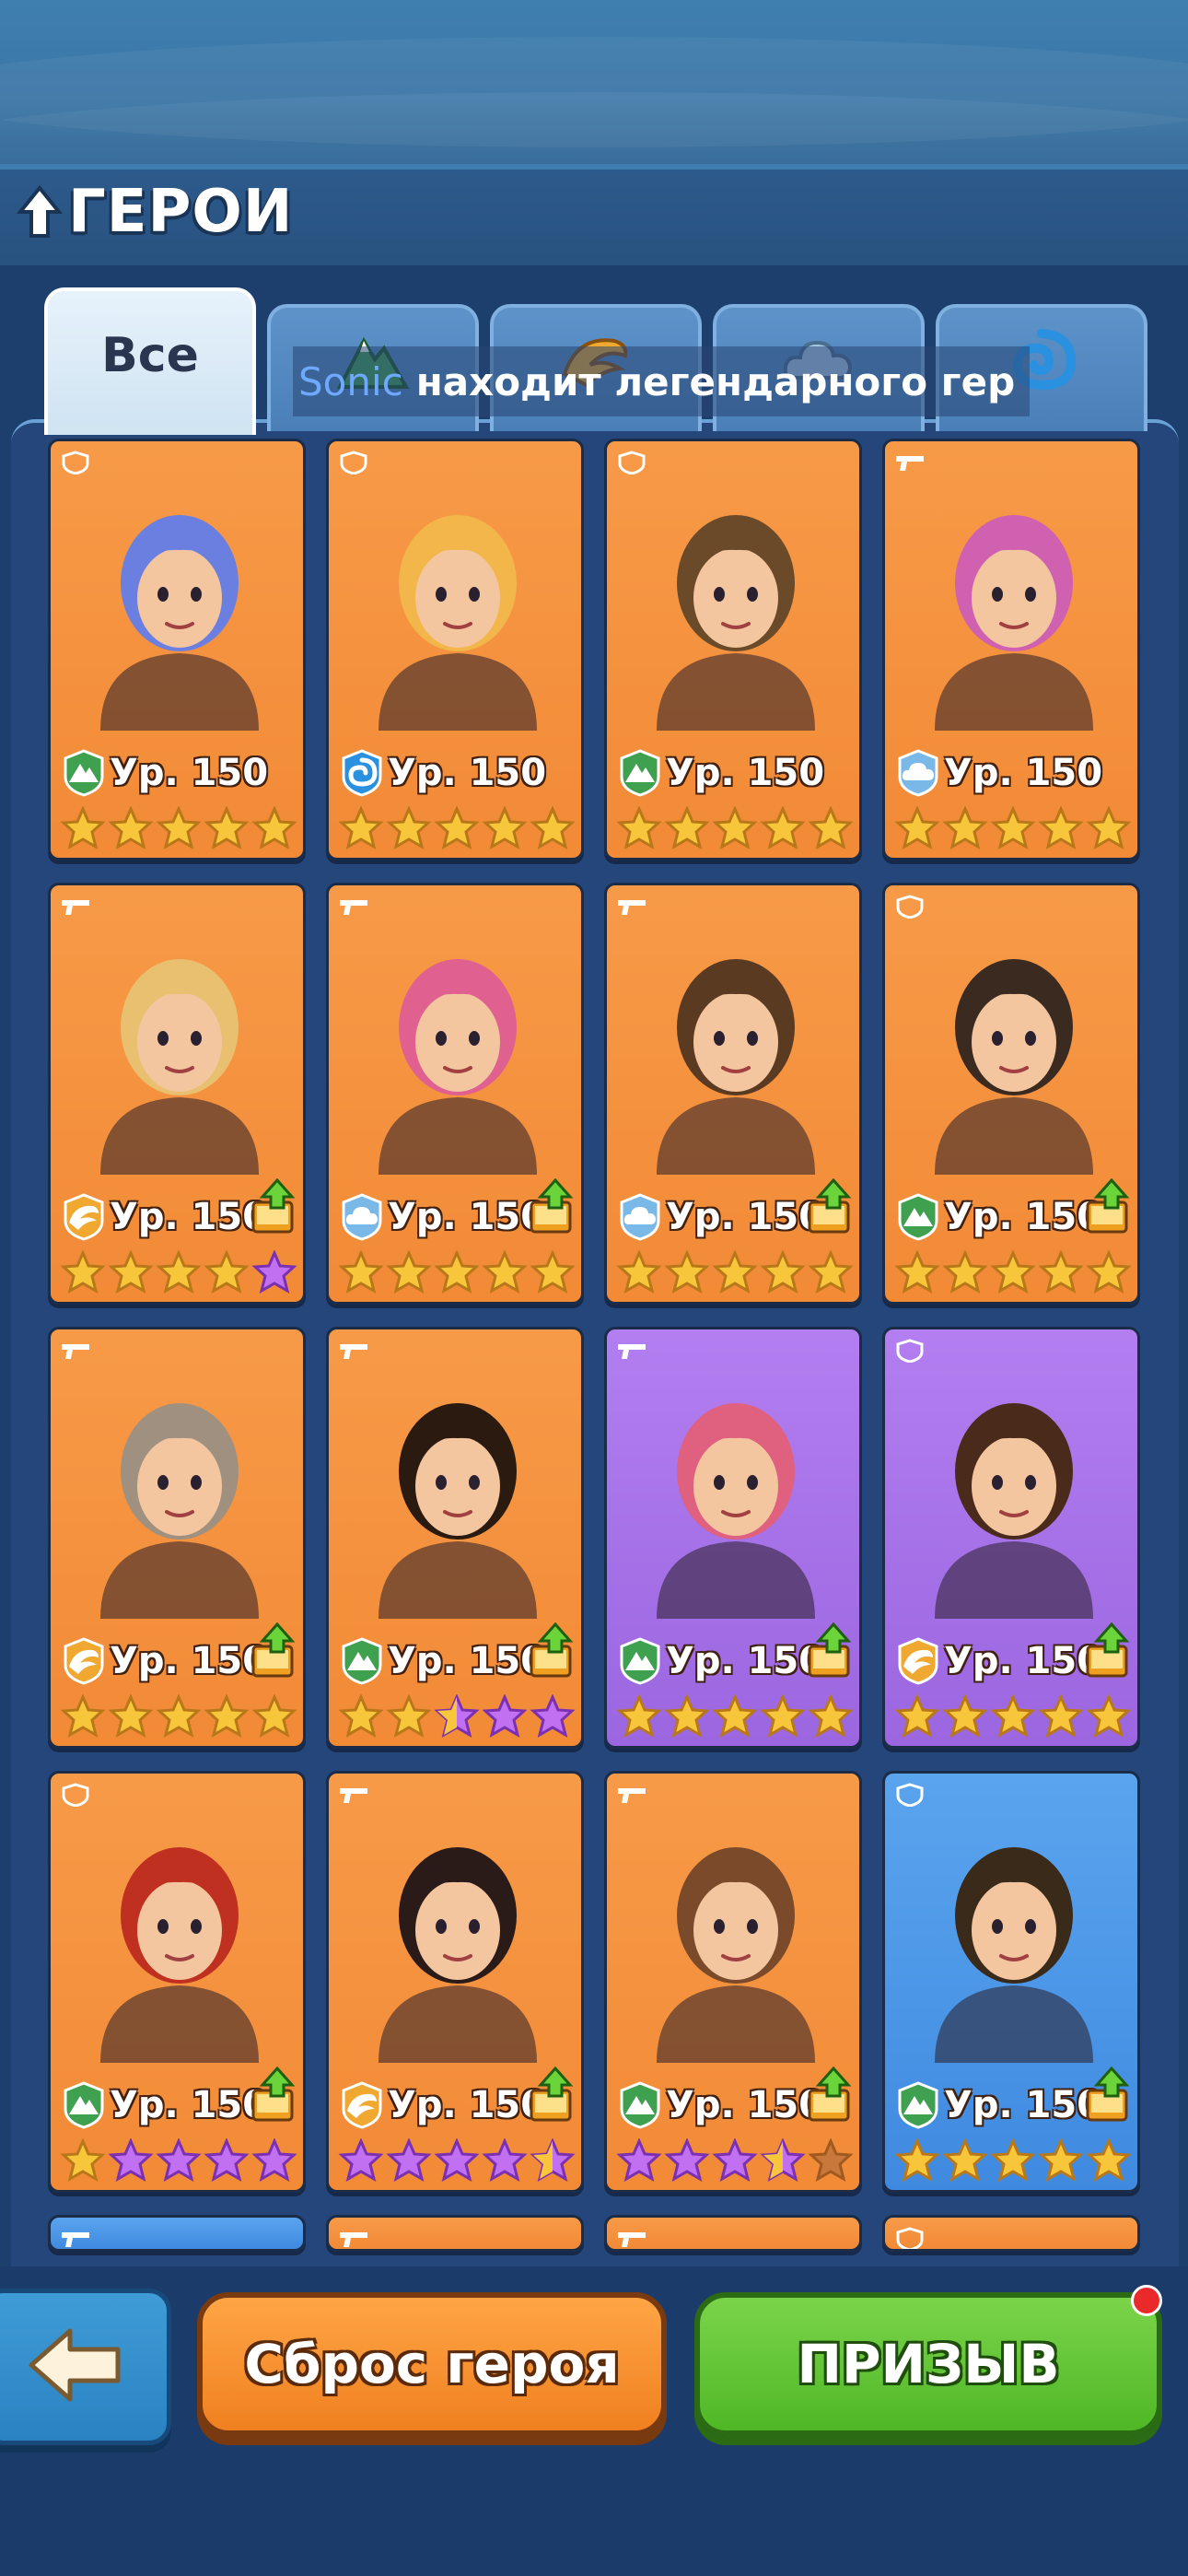 This screenshot has height=2576, width=1188. Describe the element at coordinates (715, 381) in the screenshot. I see `ticker-text: находит легендарного гер` at that location.